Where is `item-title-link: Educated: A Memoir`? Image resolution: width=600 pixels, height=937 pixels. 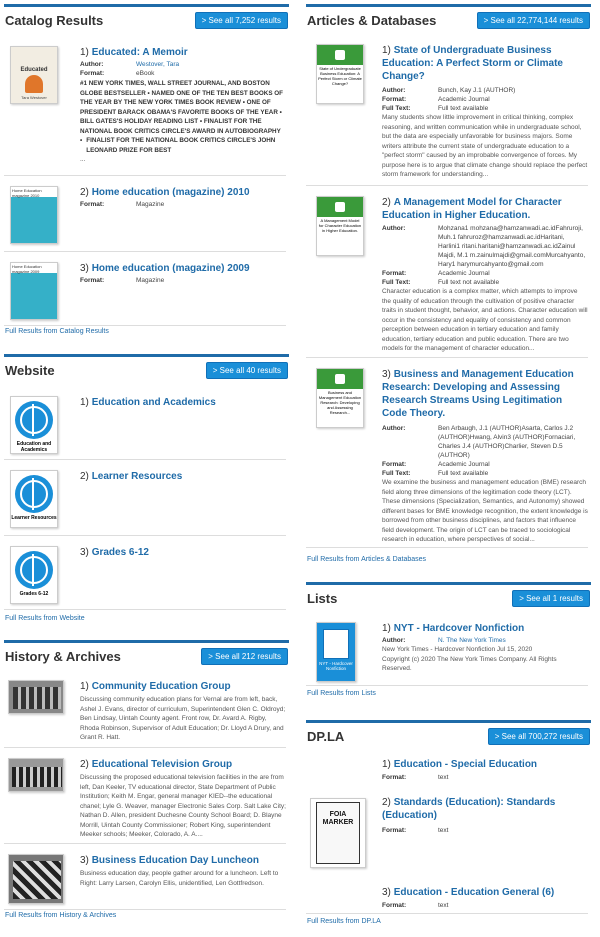 item-title-link: Educated: A Memoir is located at coordinates (140, 52).